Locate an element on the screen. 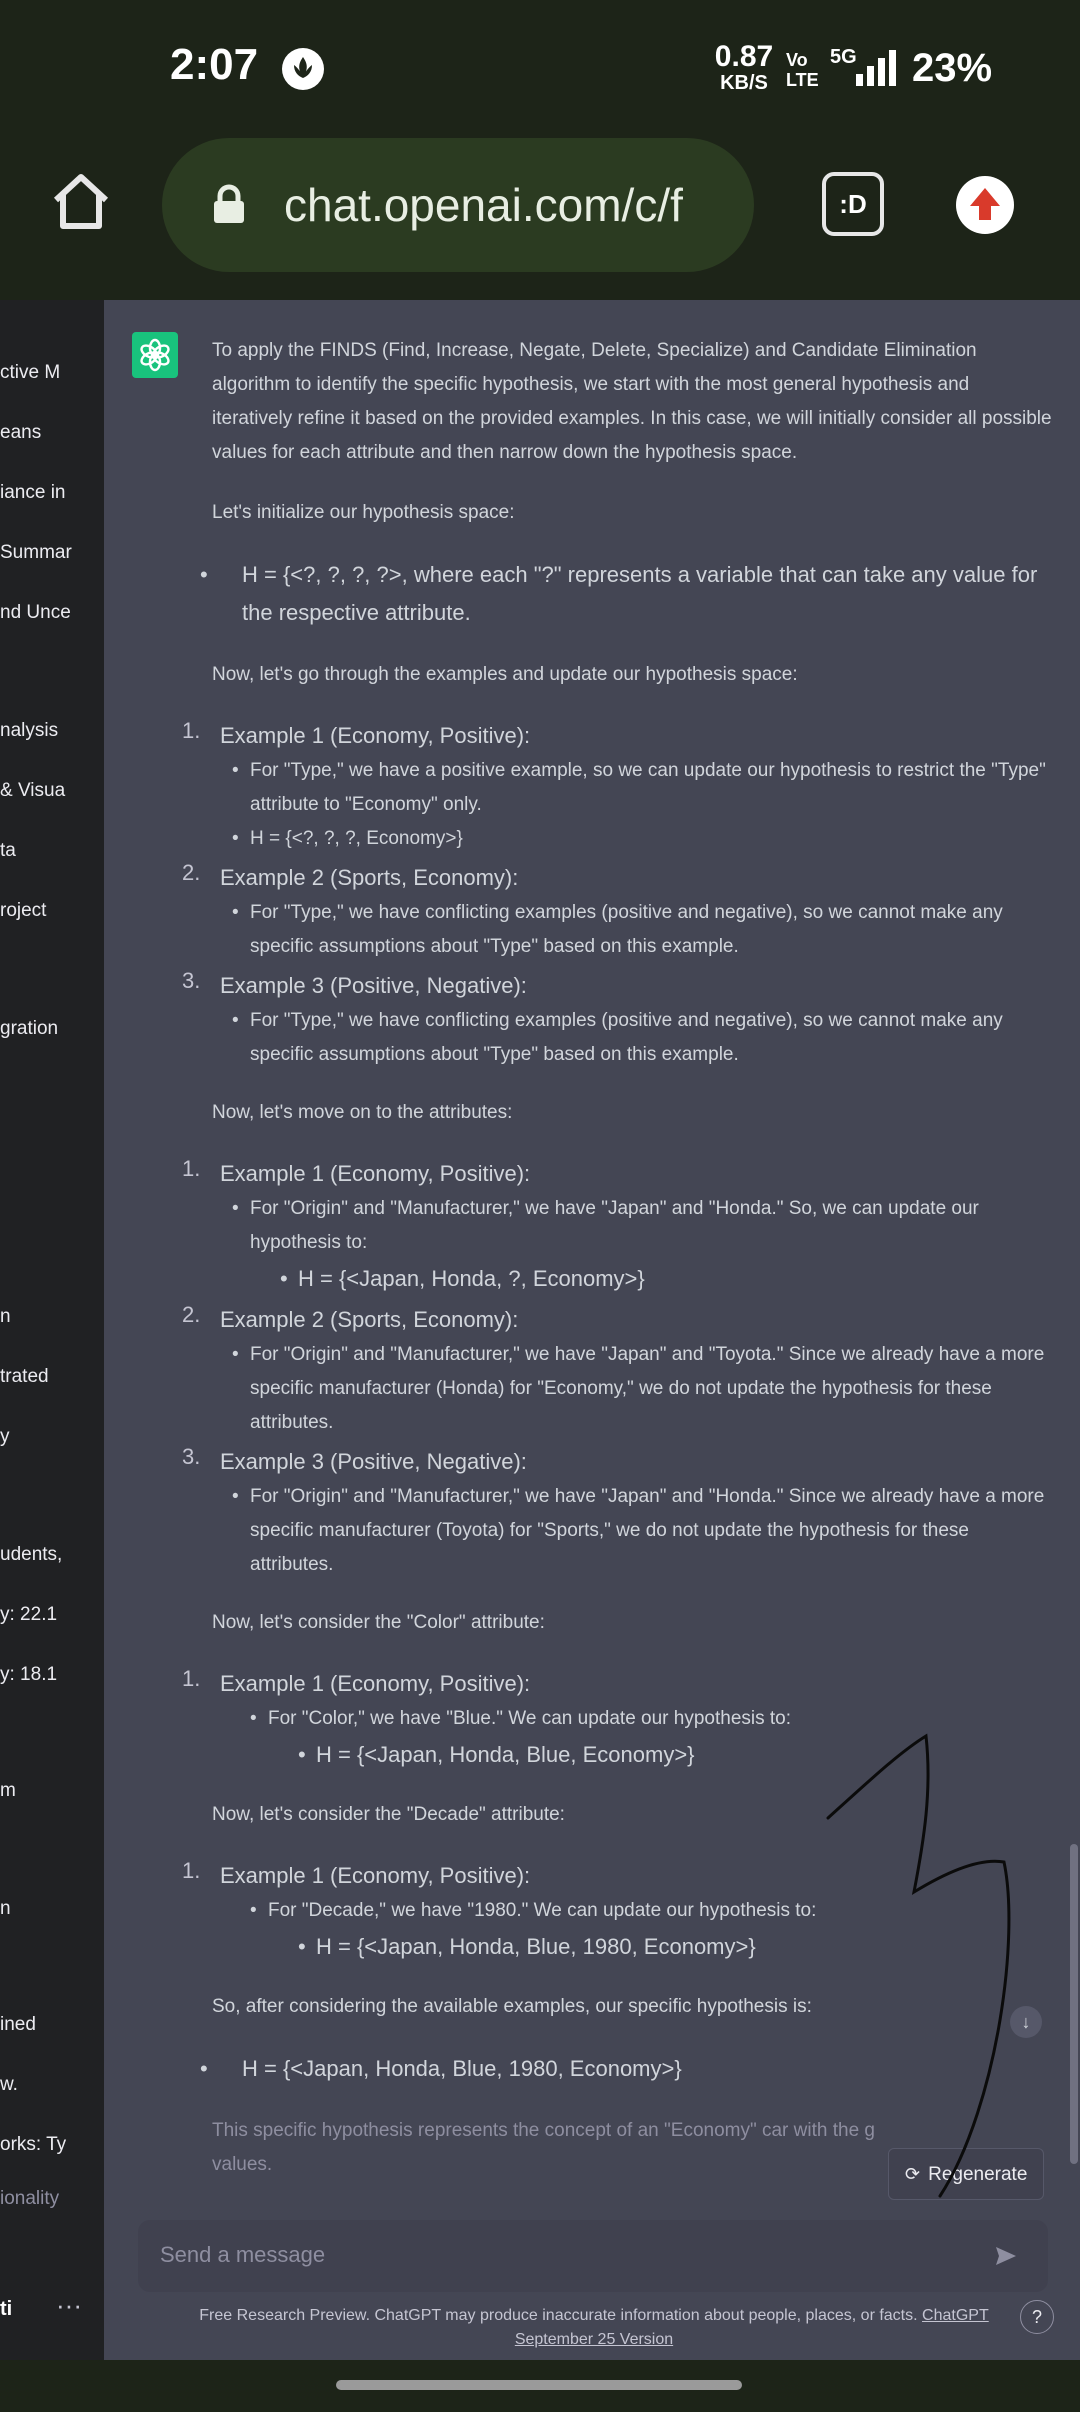 The height and width of the screenshot is (2412, 1080). sidebar-item: m is located at coordinates (8, 1791).